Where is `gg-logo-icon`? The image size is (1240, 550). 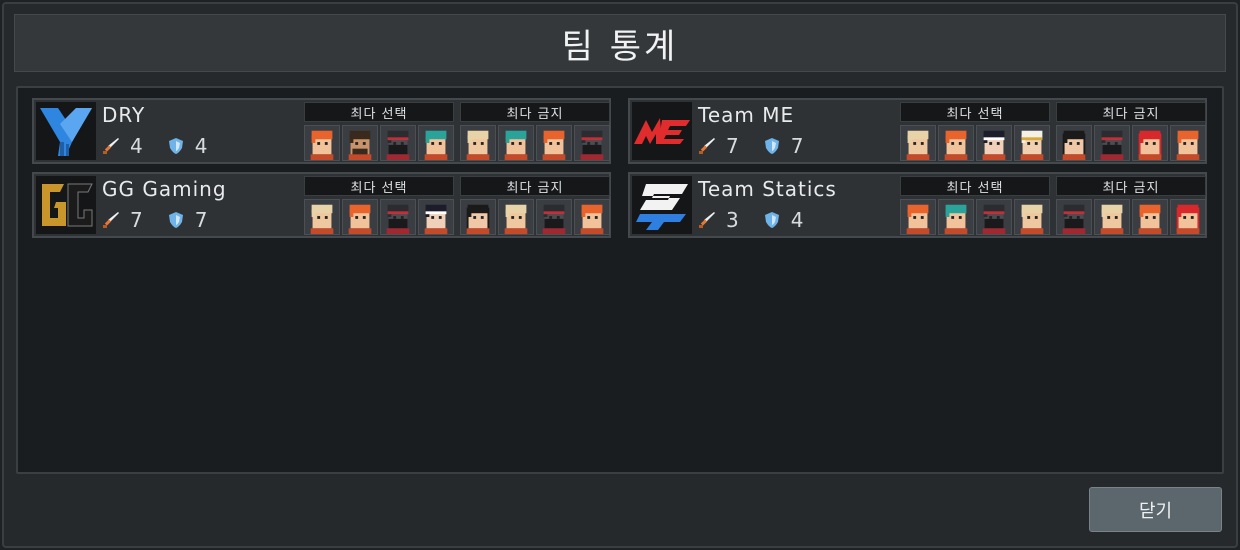 gg-logo-icon is located at coordinates (66, 205).